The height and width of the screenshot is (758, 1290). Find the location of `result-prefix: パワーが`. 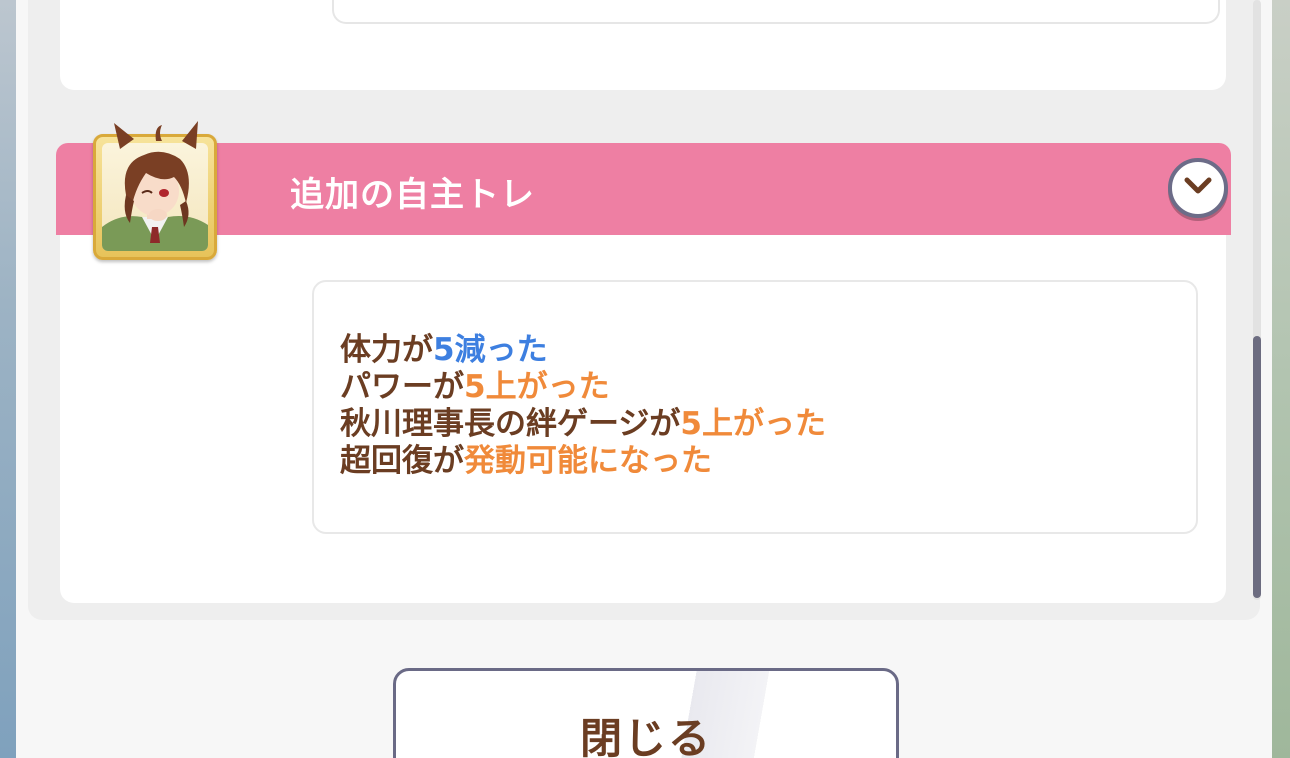

result-prefix: パワーが is located at coordinates (402, 387).